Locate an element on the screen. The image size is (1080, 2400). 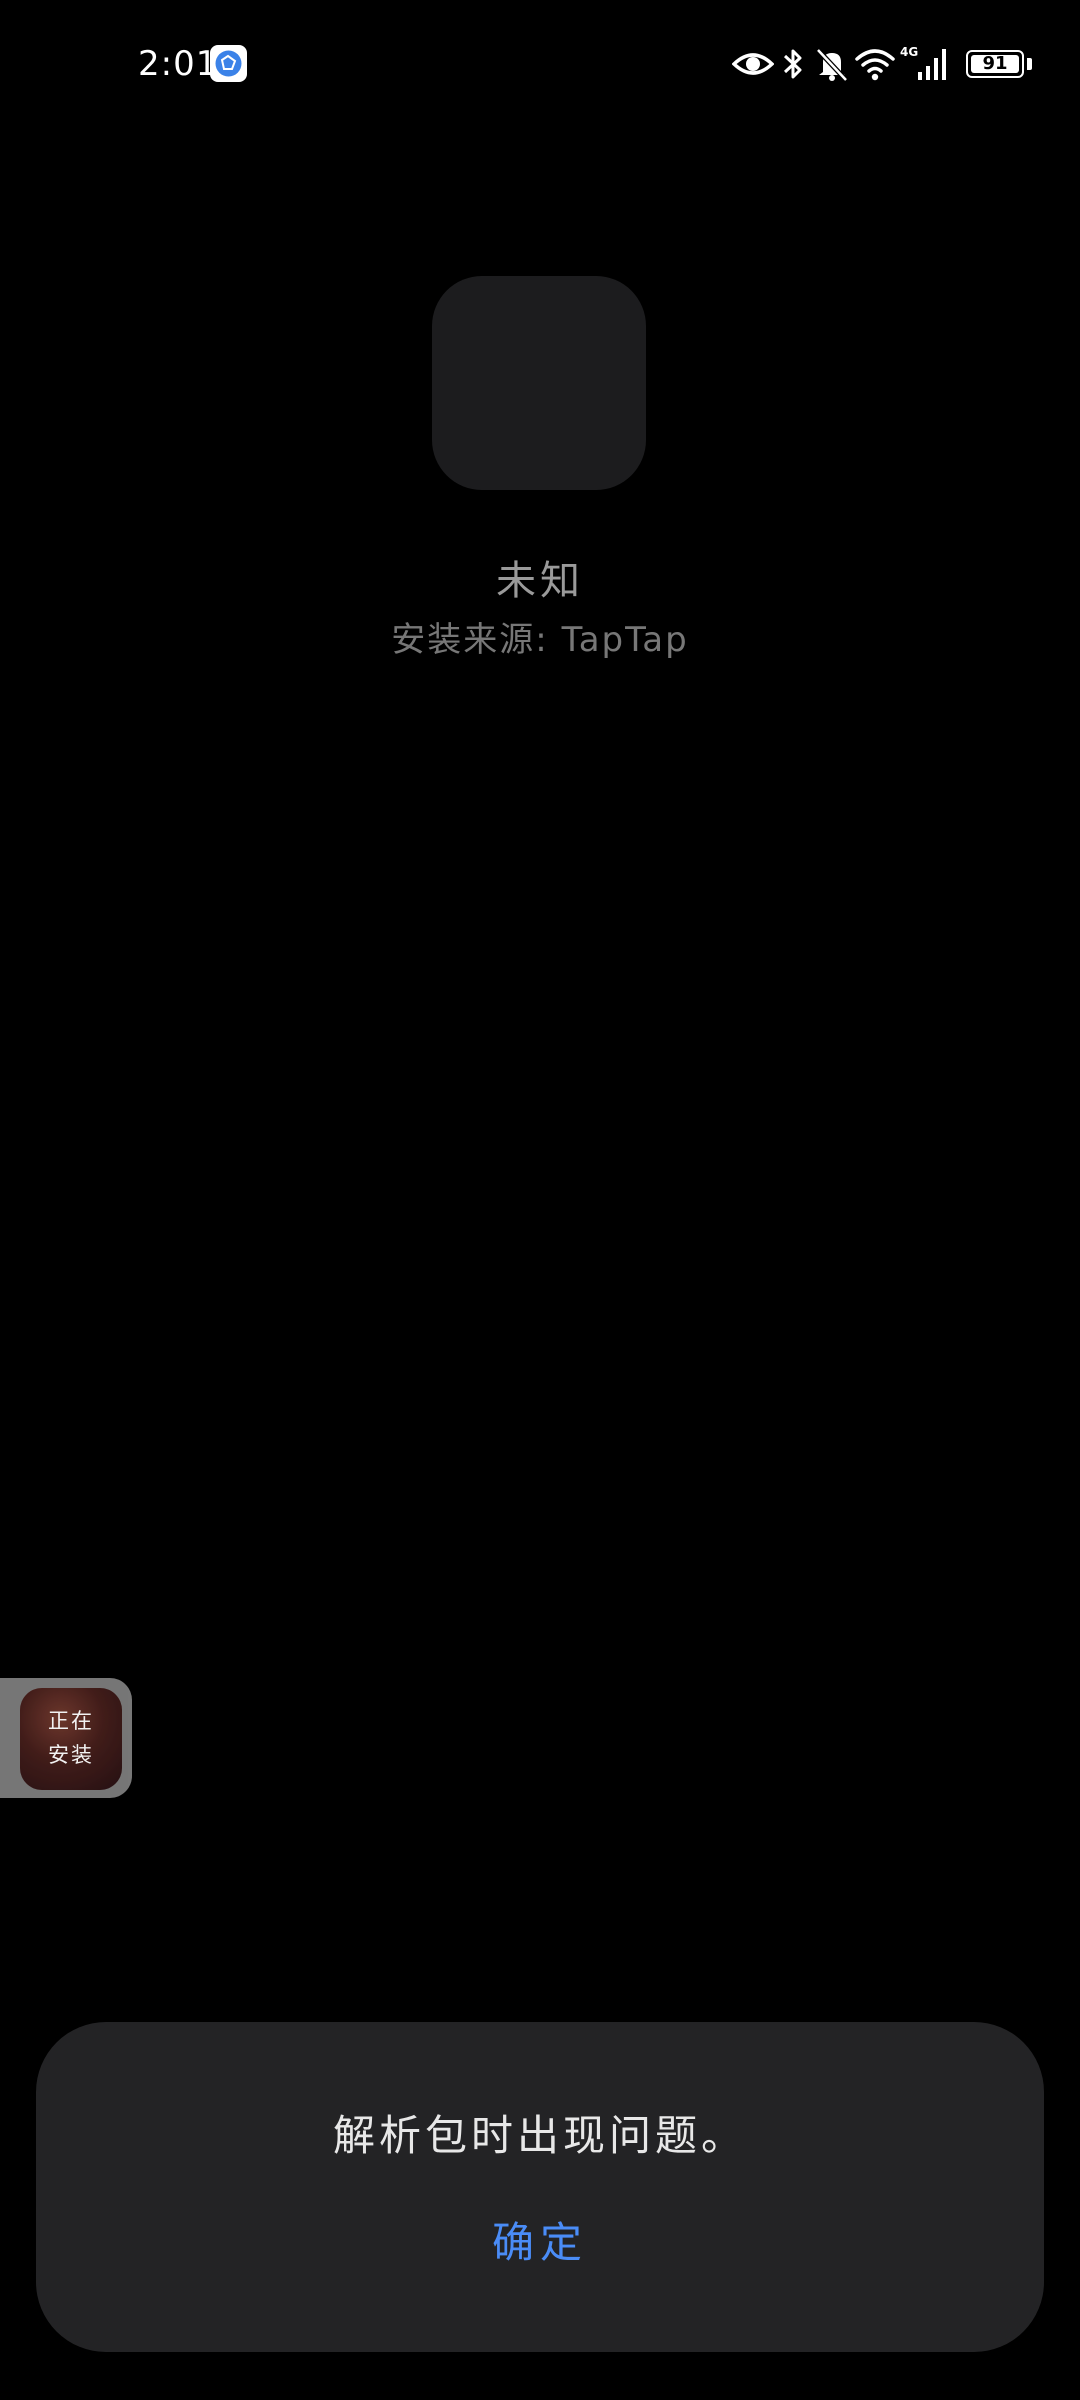
dialog-message: 解析包时出现问题。 is located at coordinates (539, 2135).